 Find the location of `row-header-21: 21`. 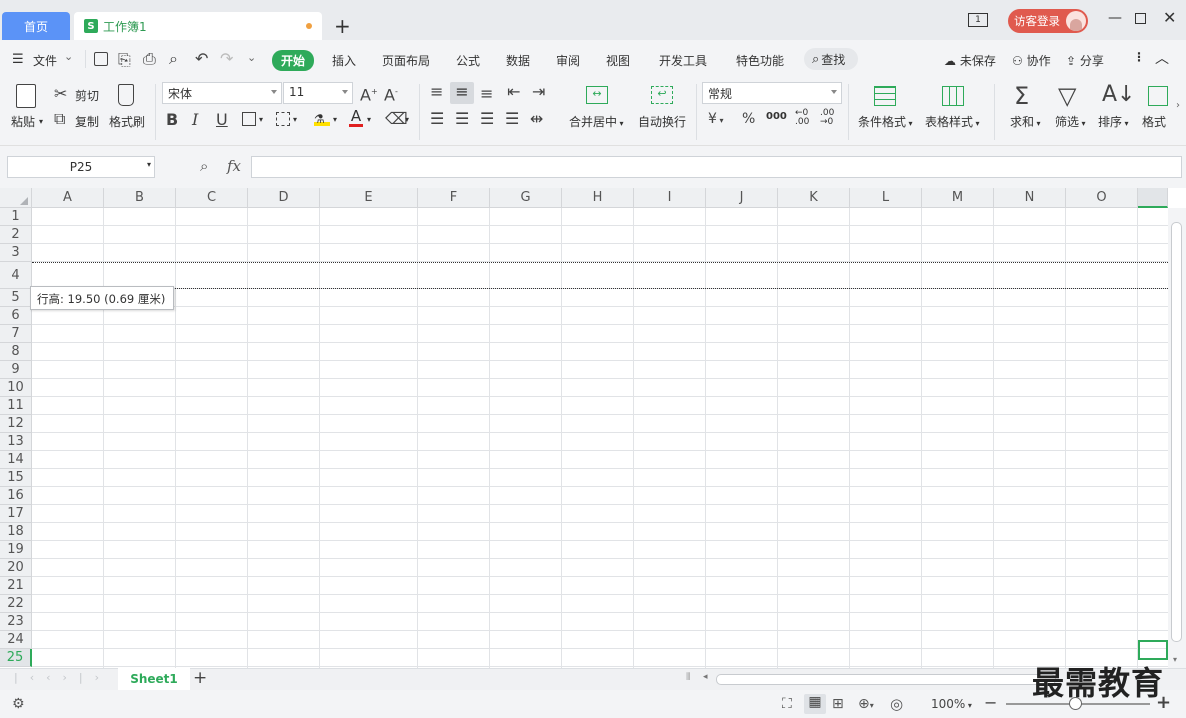

row-header-21: 21 is located at coordinates (16, 586).